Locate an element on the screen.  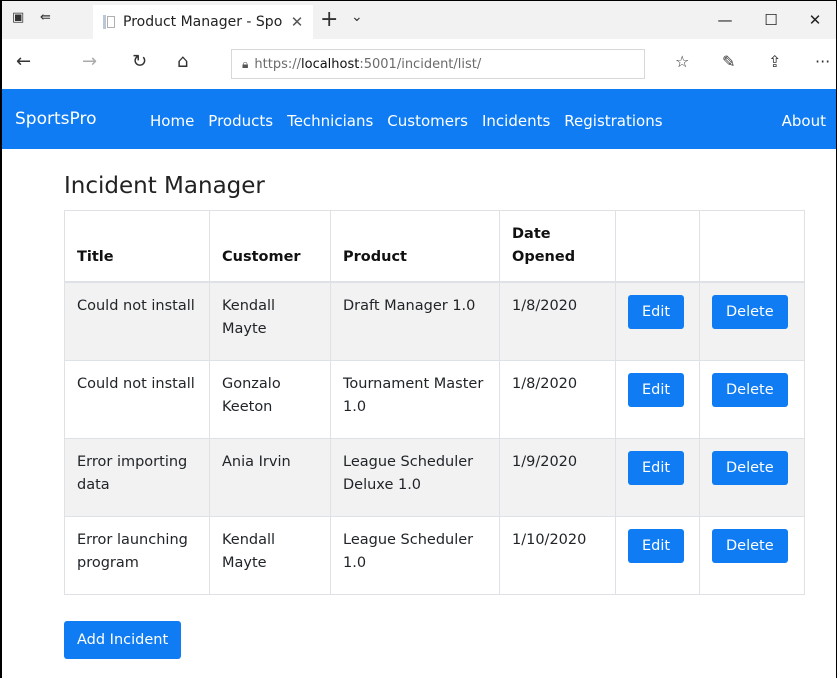
page-favicon-icon is located at coordinates (109, 22).